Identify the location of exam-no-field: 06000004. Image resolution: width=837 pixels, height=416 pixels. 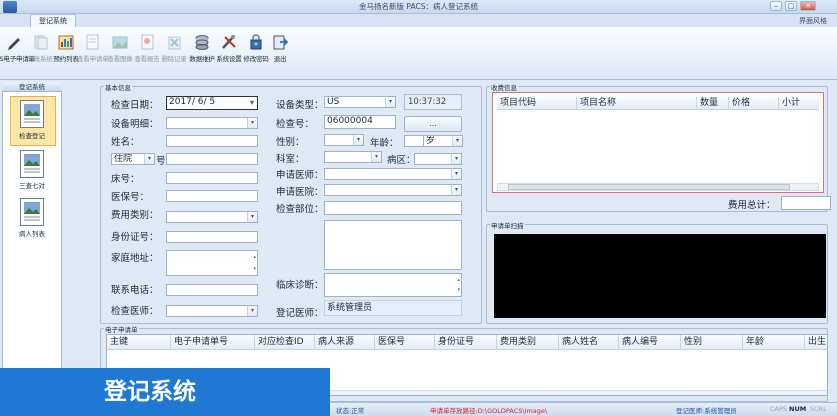
(360, 122).